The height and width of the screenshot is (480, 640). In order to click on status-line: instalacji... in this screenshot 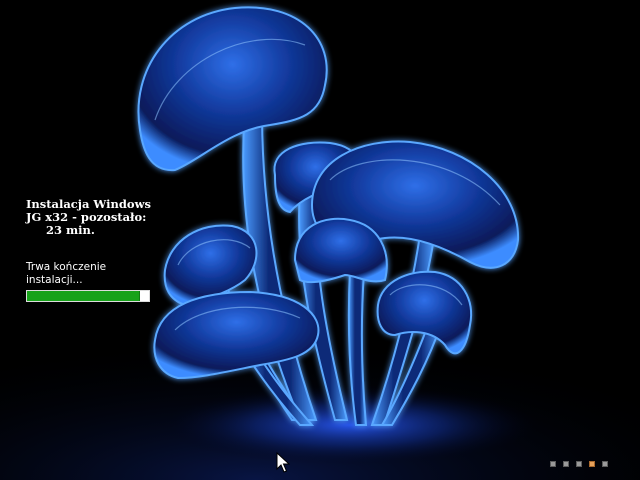, I will do `click(54, 280)`.